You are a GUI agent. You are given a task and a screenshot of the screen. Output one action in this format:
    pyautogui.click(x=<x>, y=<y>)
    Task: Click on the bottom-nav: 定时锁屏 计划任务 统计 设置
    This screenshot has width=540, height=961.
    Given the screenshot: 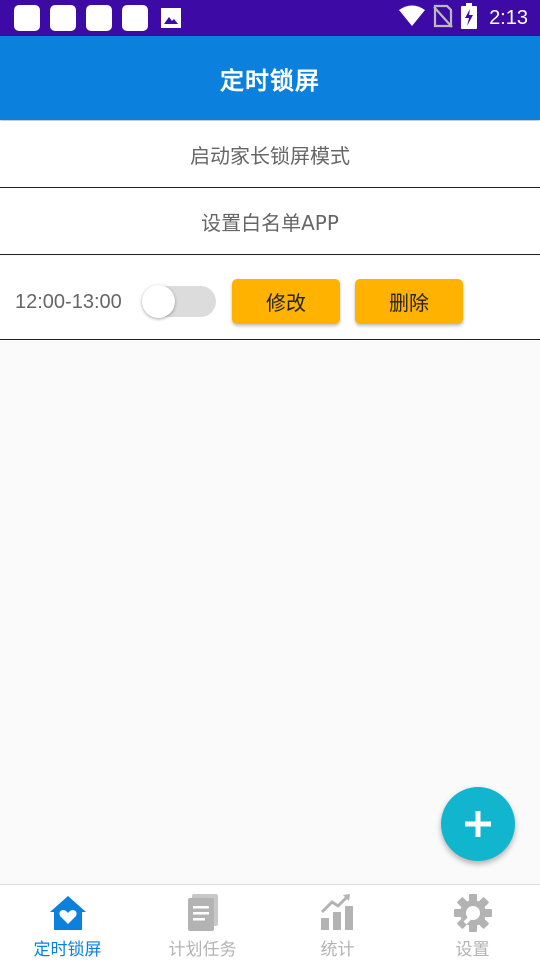 What is the action you would take?
    pyautogui.click(x=270, y=922)
    